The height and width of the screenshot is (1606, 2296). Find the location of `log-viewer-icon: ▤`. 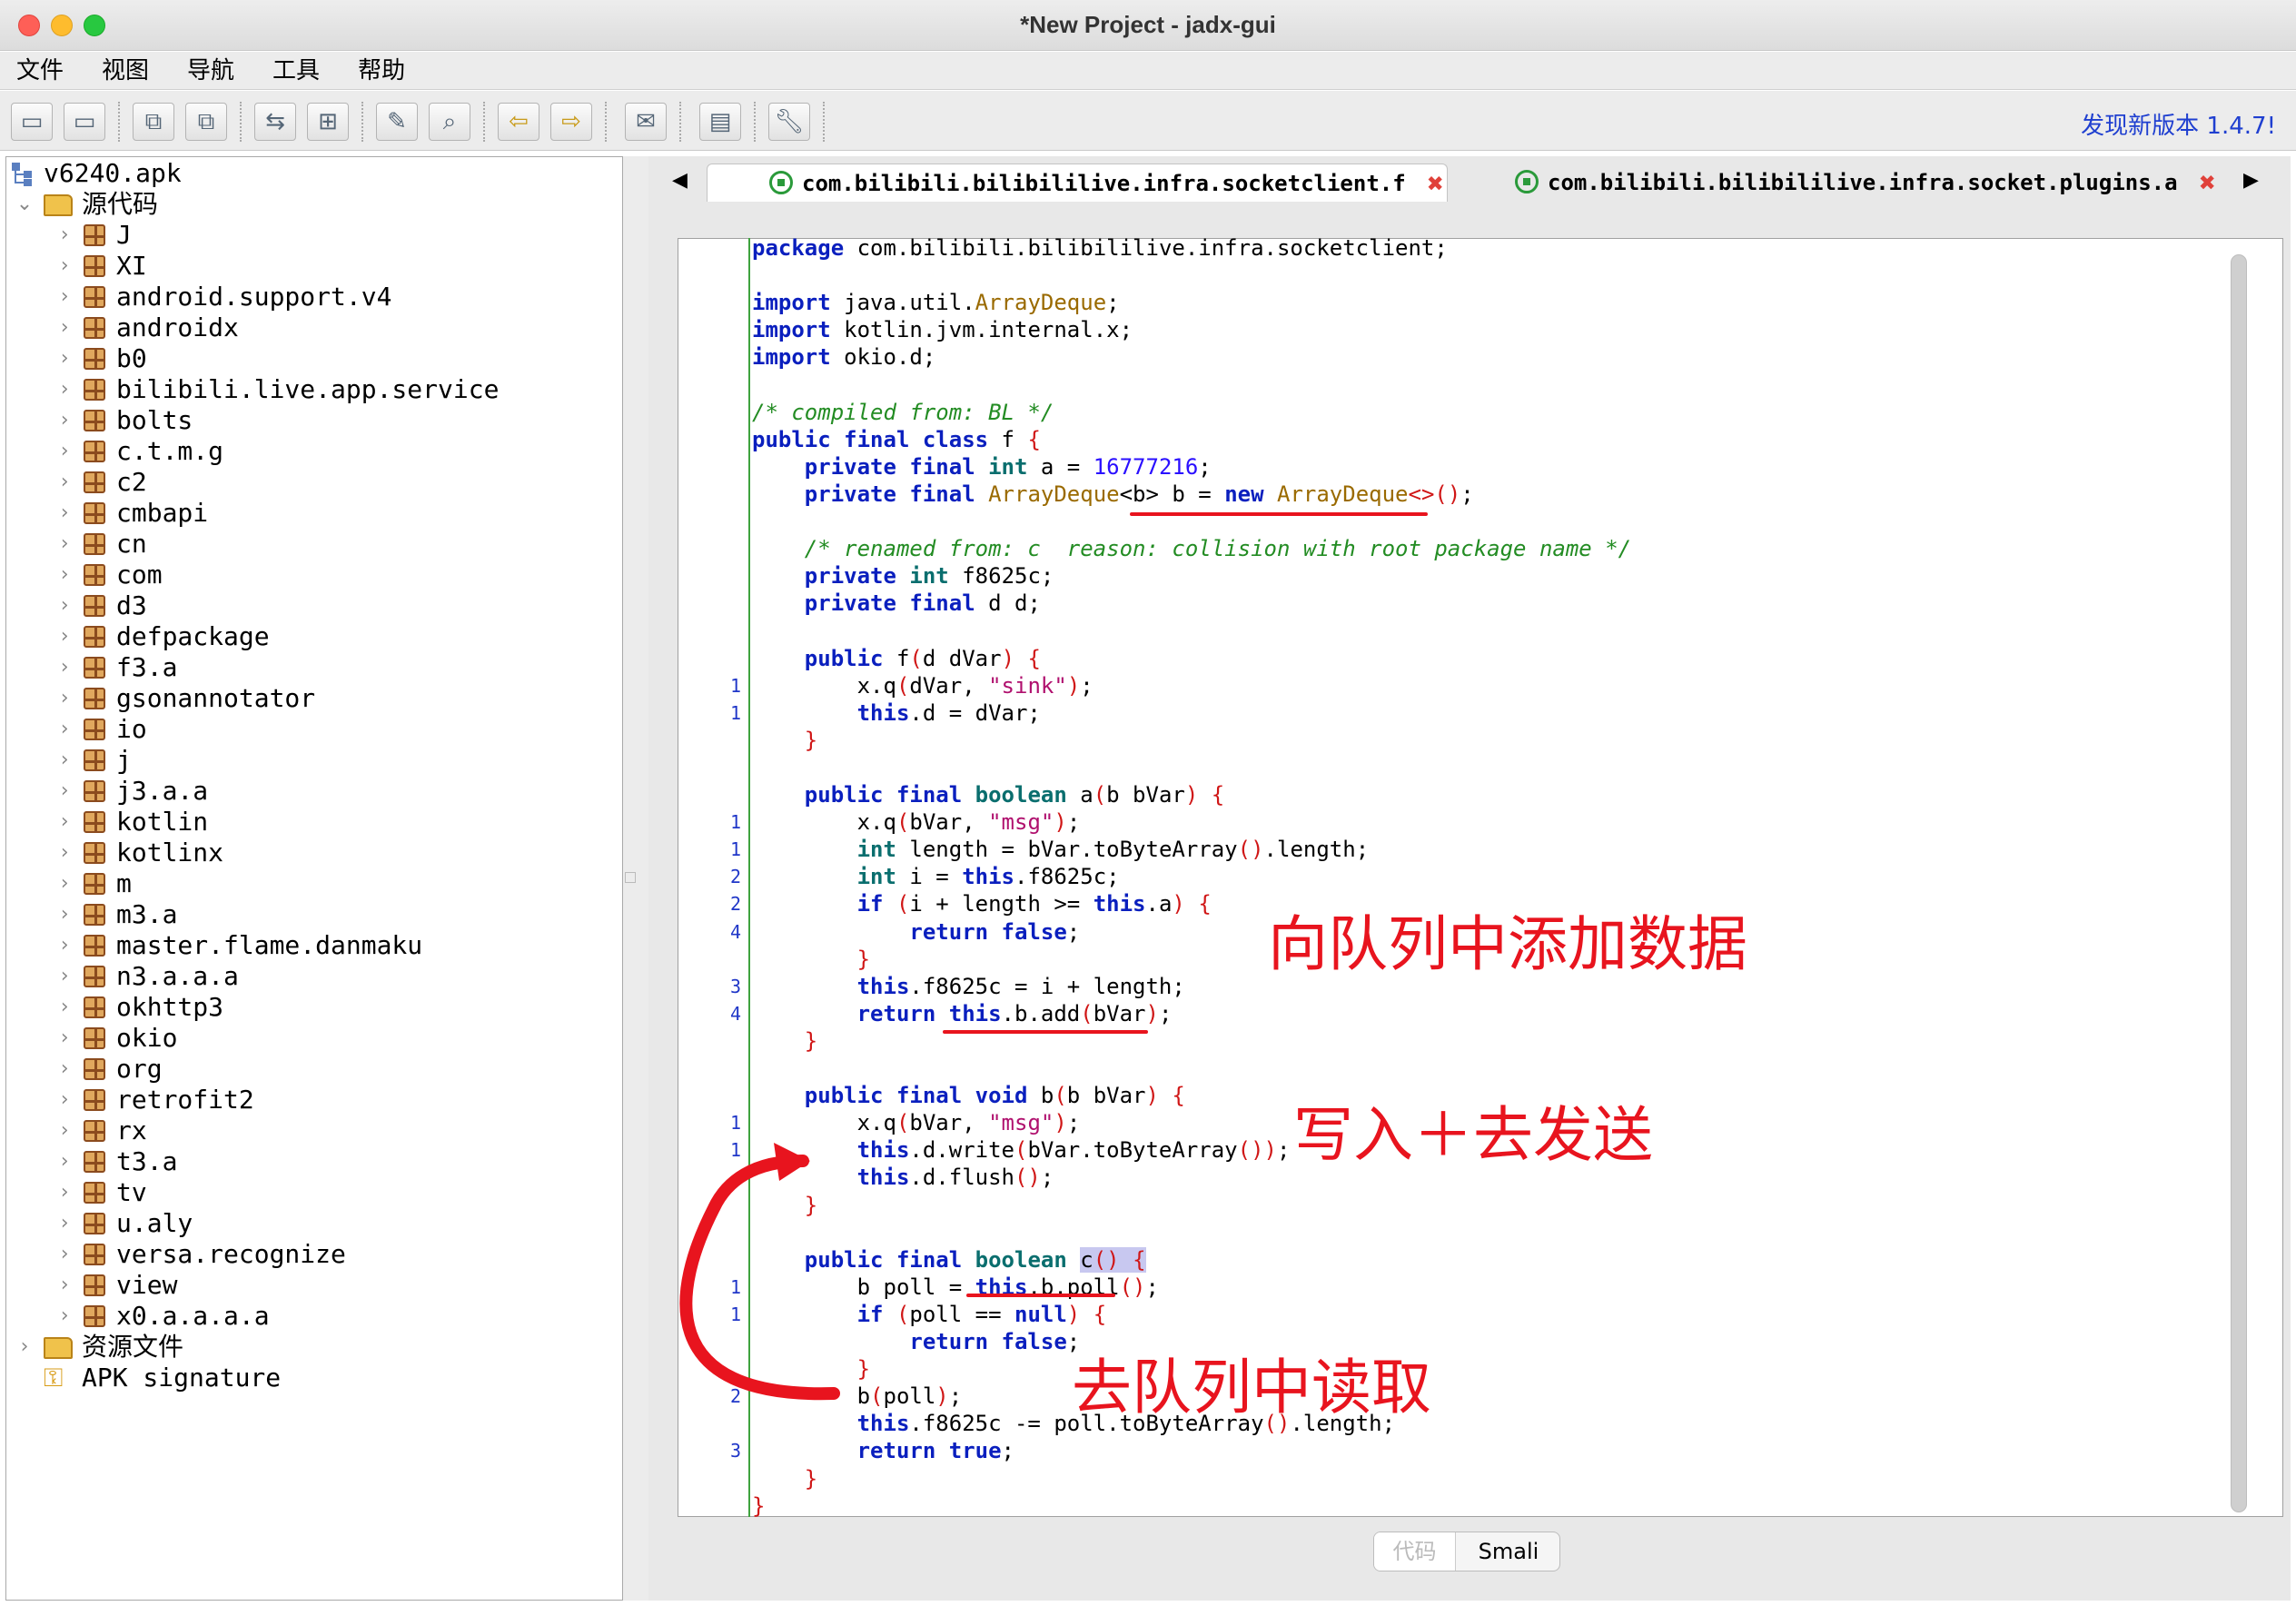

log-viewer-icon: ▤ is located at coordinates (720, 122).